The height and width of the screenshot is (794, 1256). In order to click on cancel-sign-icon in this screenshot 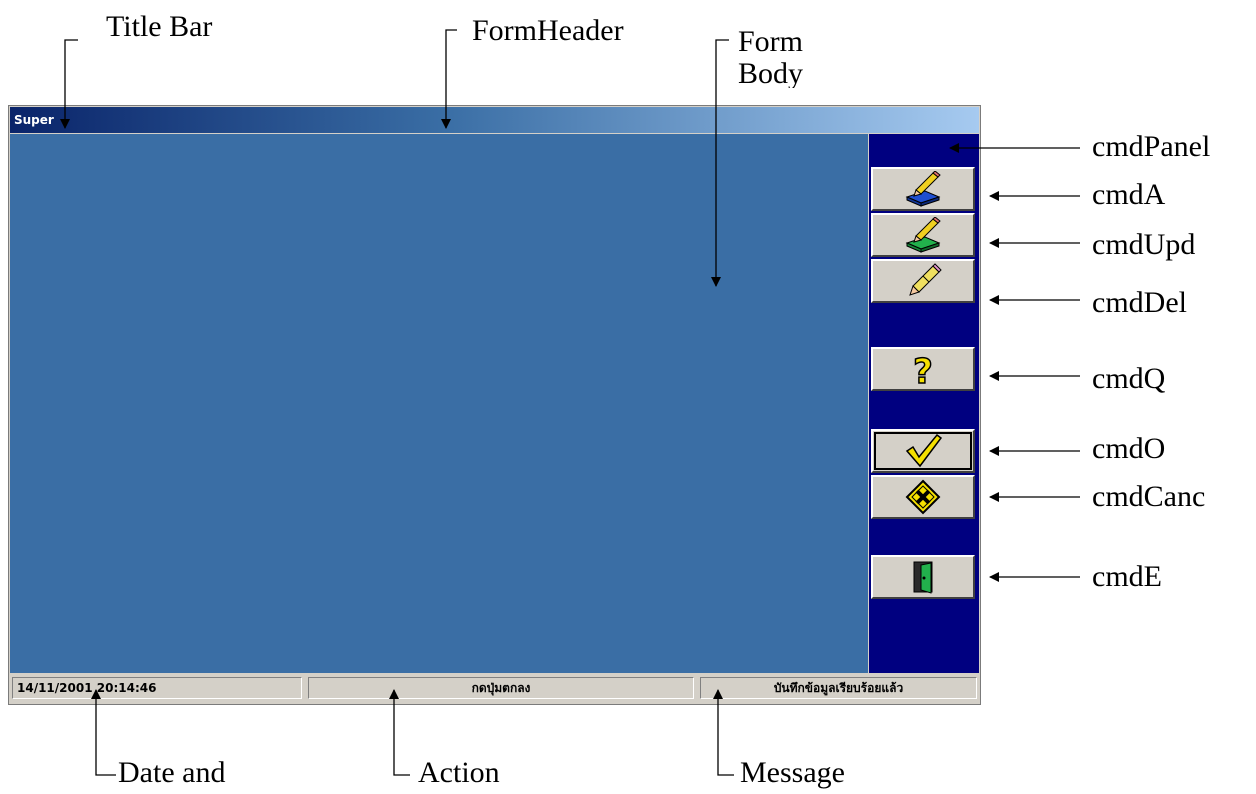, I will do `click(923, 497)`.